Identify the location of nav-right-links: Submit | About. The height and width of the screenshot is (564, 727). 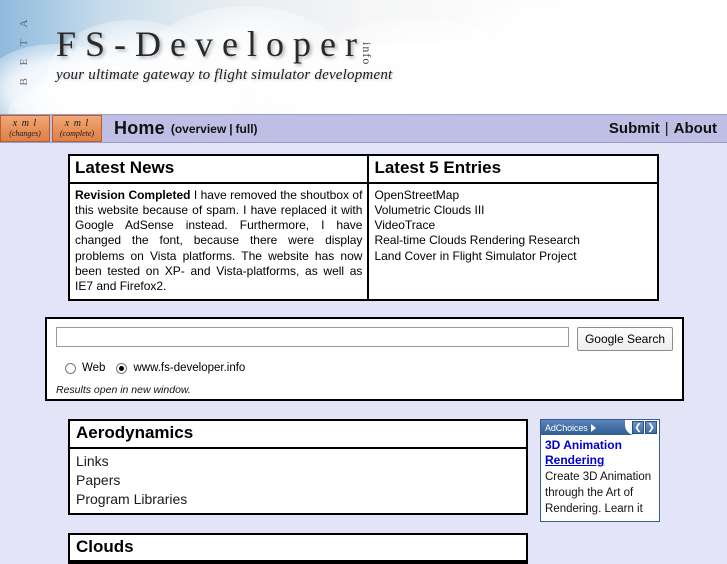
(668, 128).